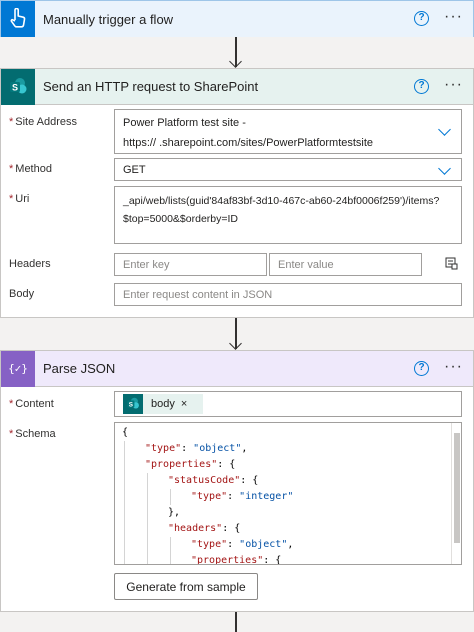 Image resolution: width=474 pixels, height=632 pixels. What do you see at coordinates (222, 513) in the screenshot?
I see `schema-line: },` at bounding box center [222, 513].